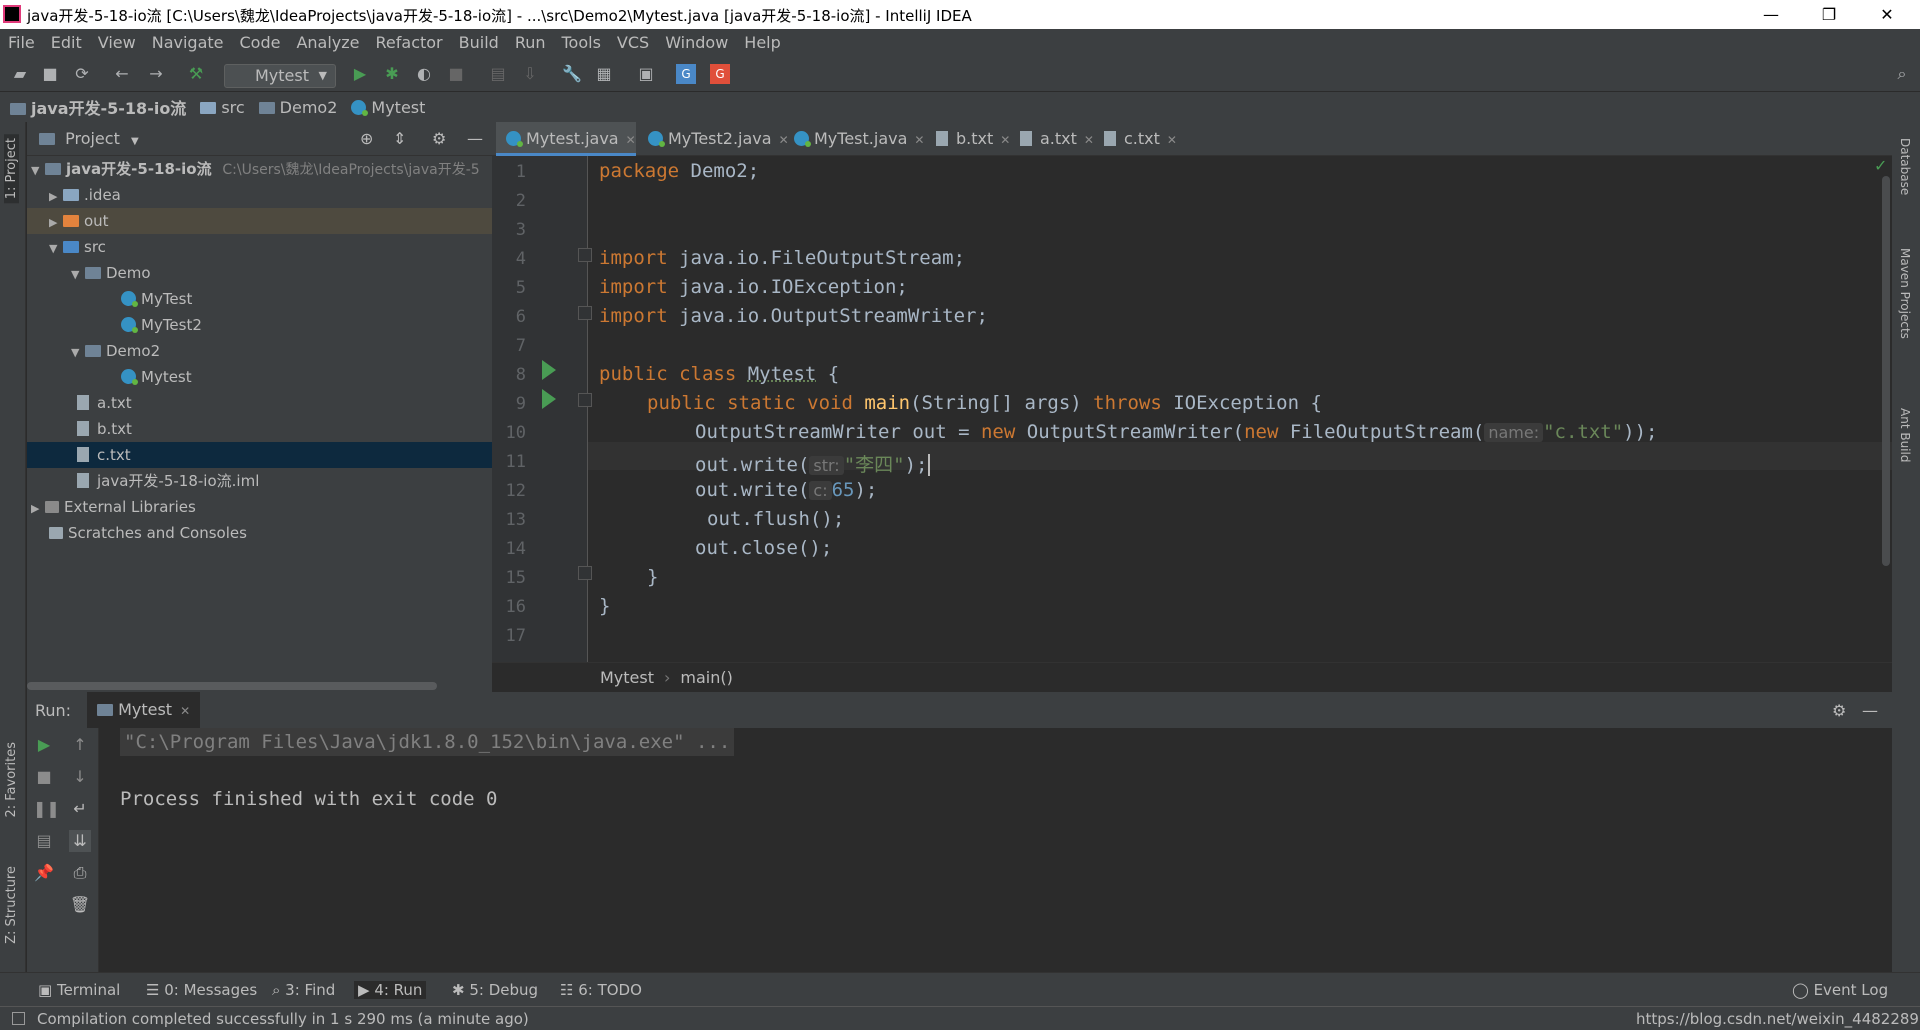  Describe the element at coordinates (11, 780) in the screenshot. I see `favorites-tool-button: 2: Favorites` at that location.